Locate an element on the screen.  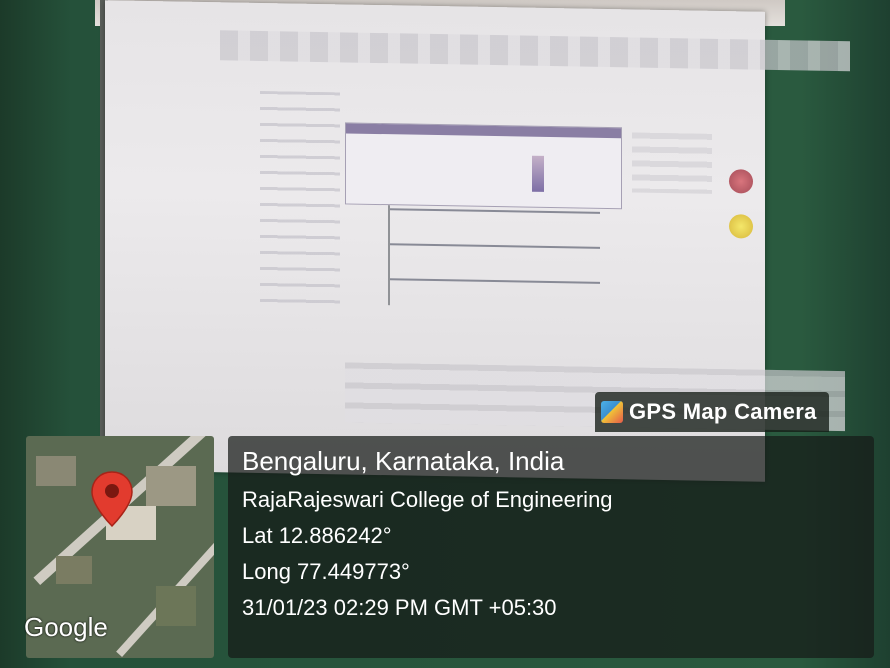
brand-name: GPS Map Camera is located at coordinates (723, 411).